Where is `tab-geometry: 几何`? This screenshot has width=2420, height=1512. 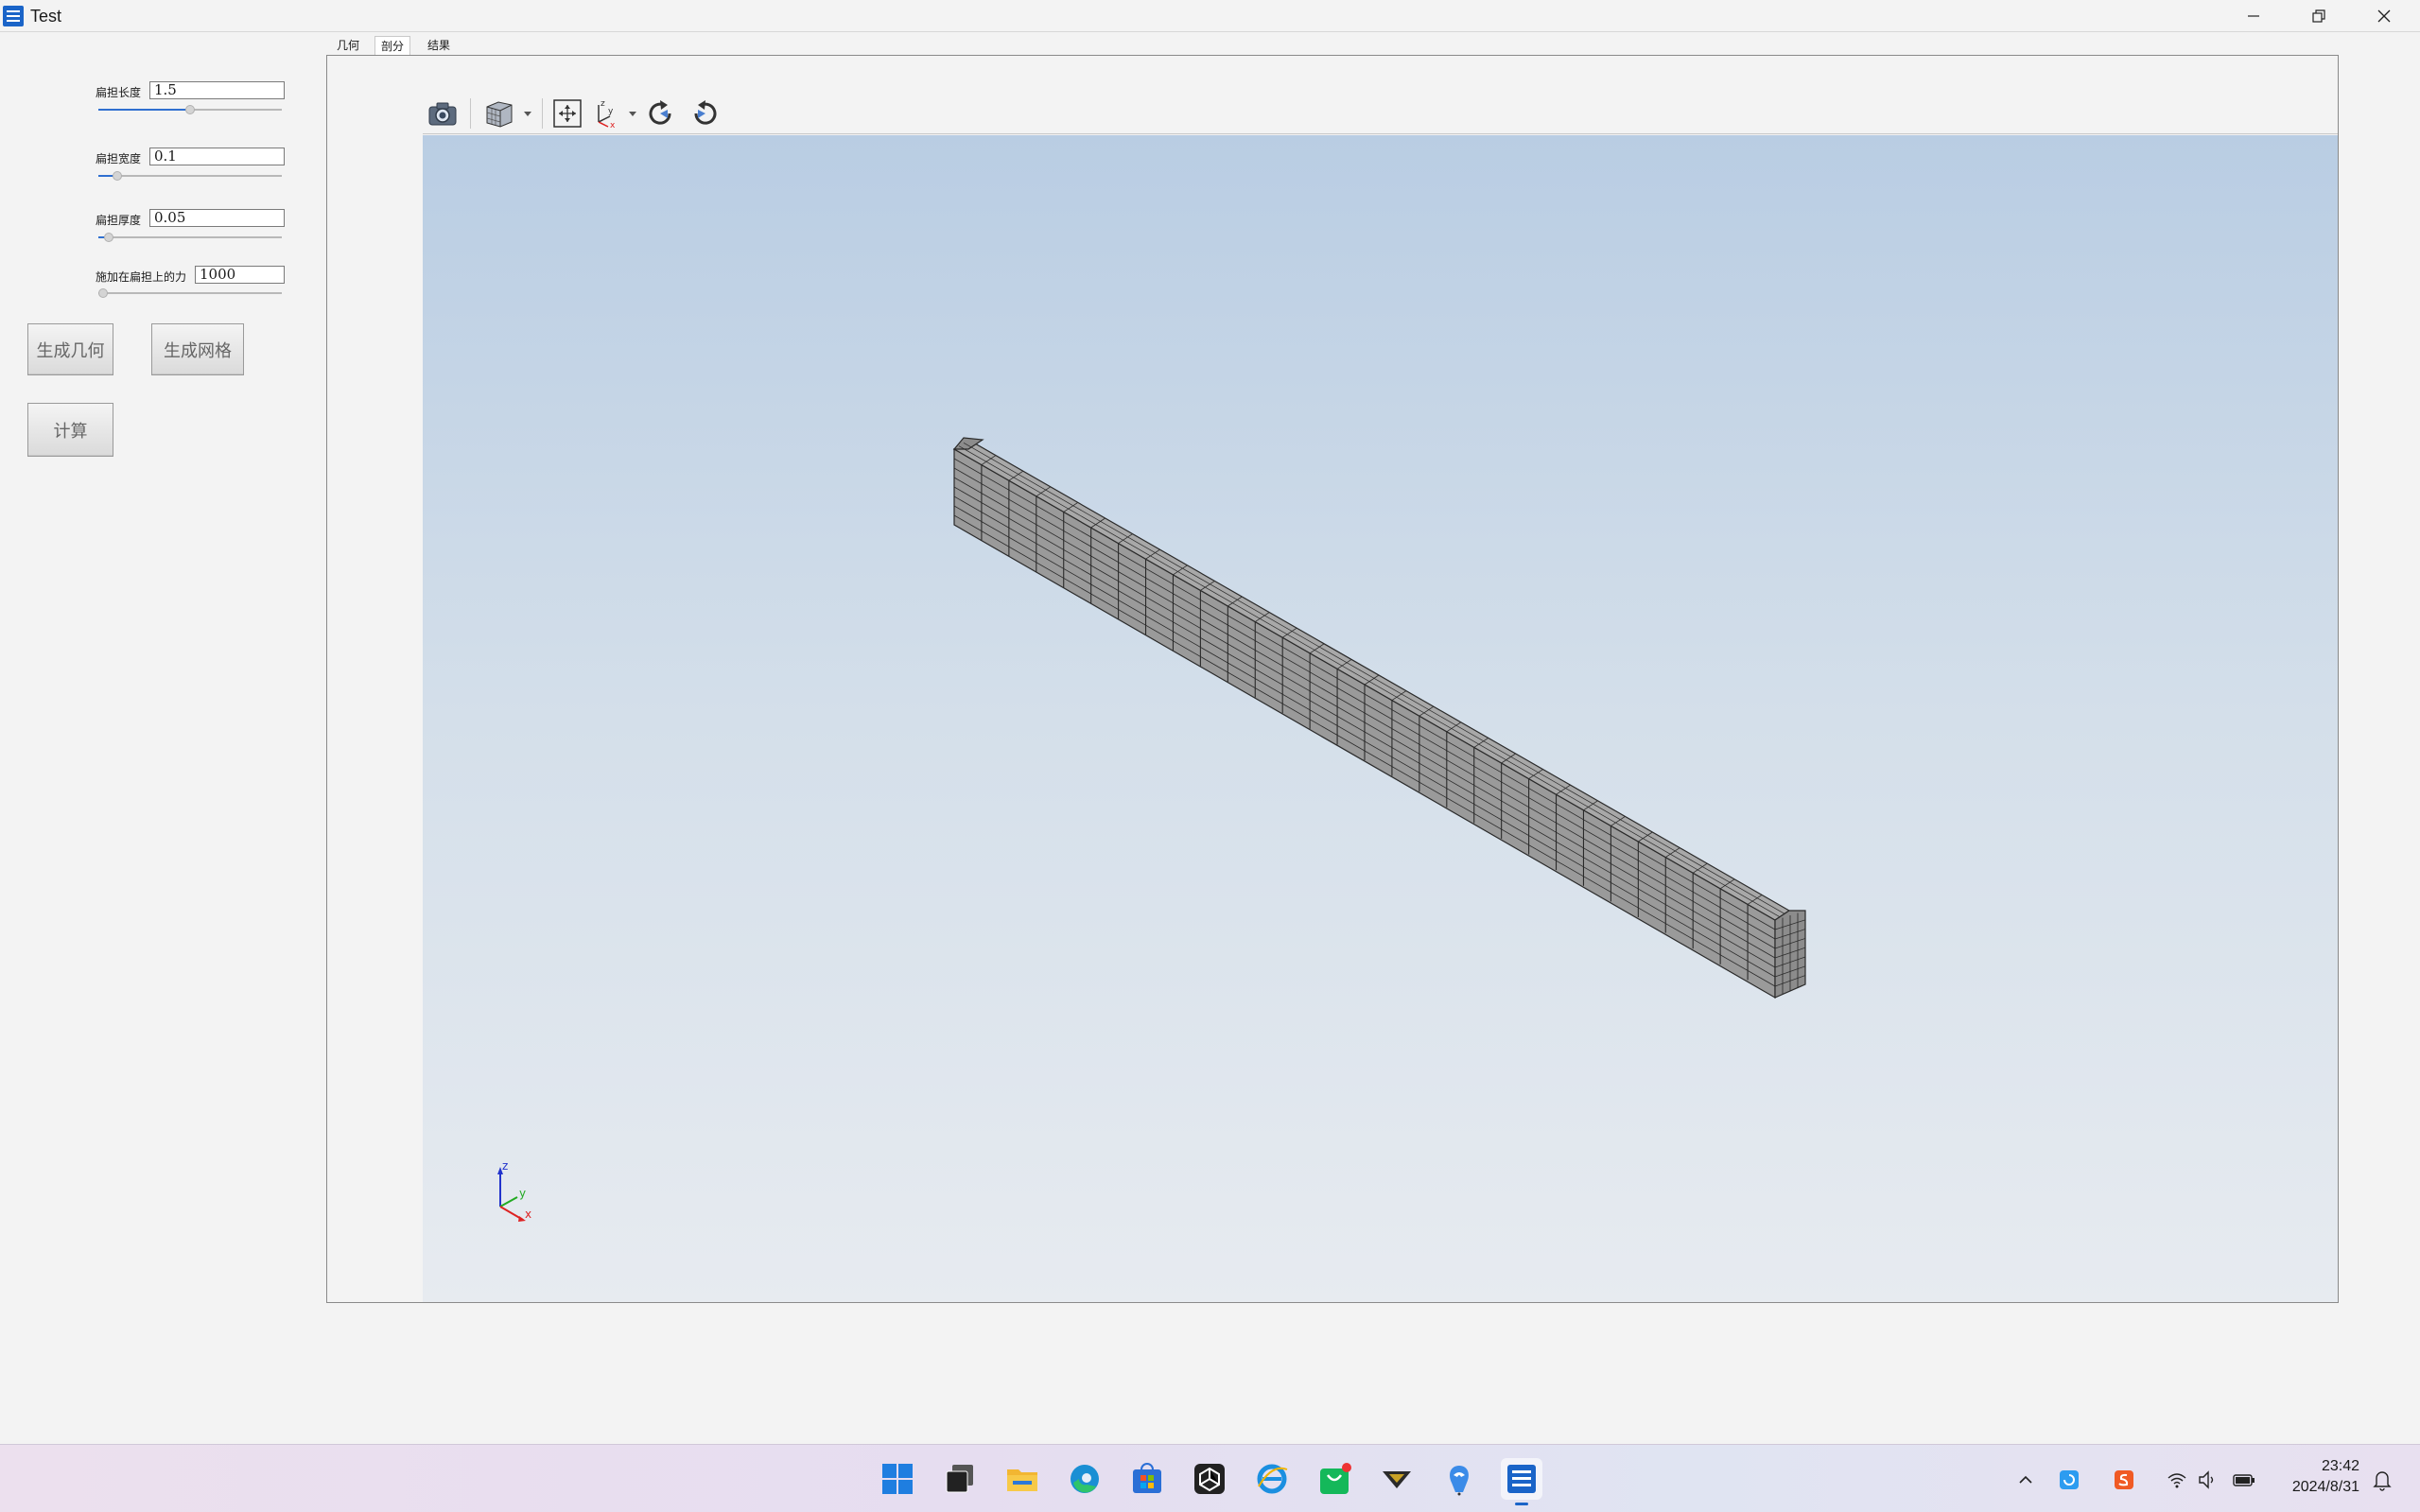
tab-geometry: 几何 is located at coordinates (348, 45).